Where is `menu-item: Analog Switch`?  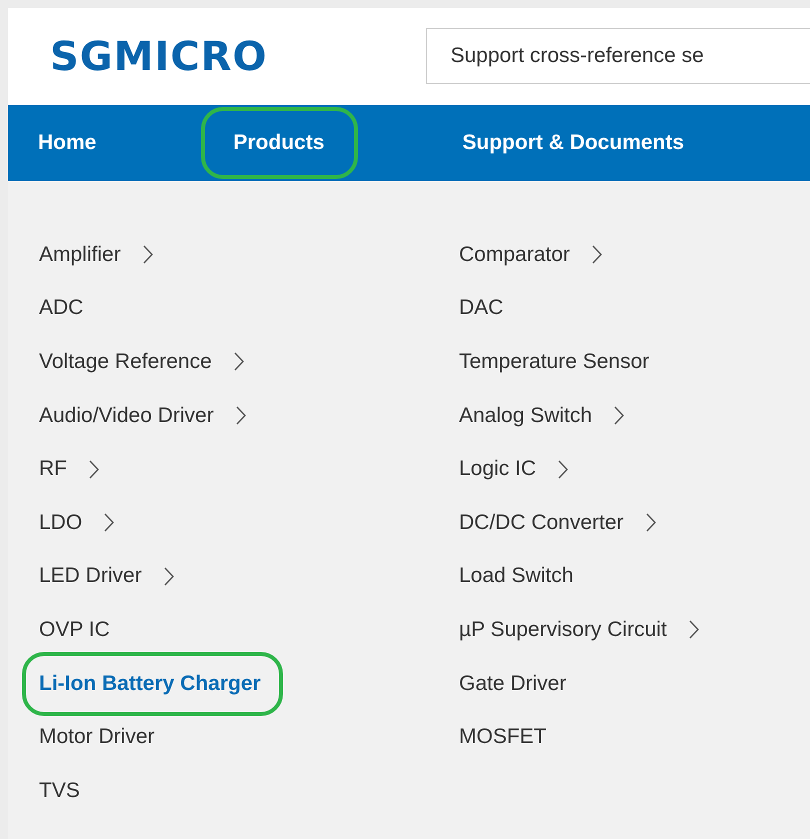 menu-item: Analog Switch is located at coordinates (525, 416).